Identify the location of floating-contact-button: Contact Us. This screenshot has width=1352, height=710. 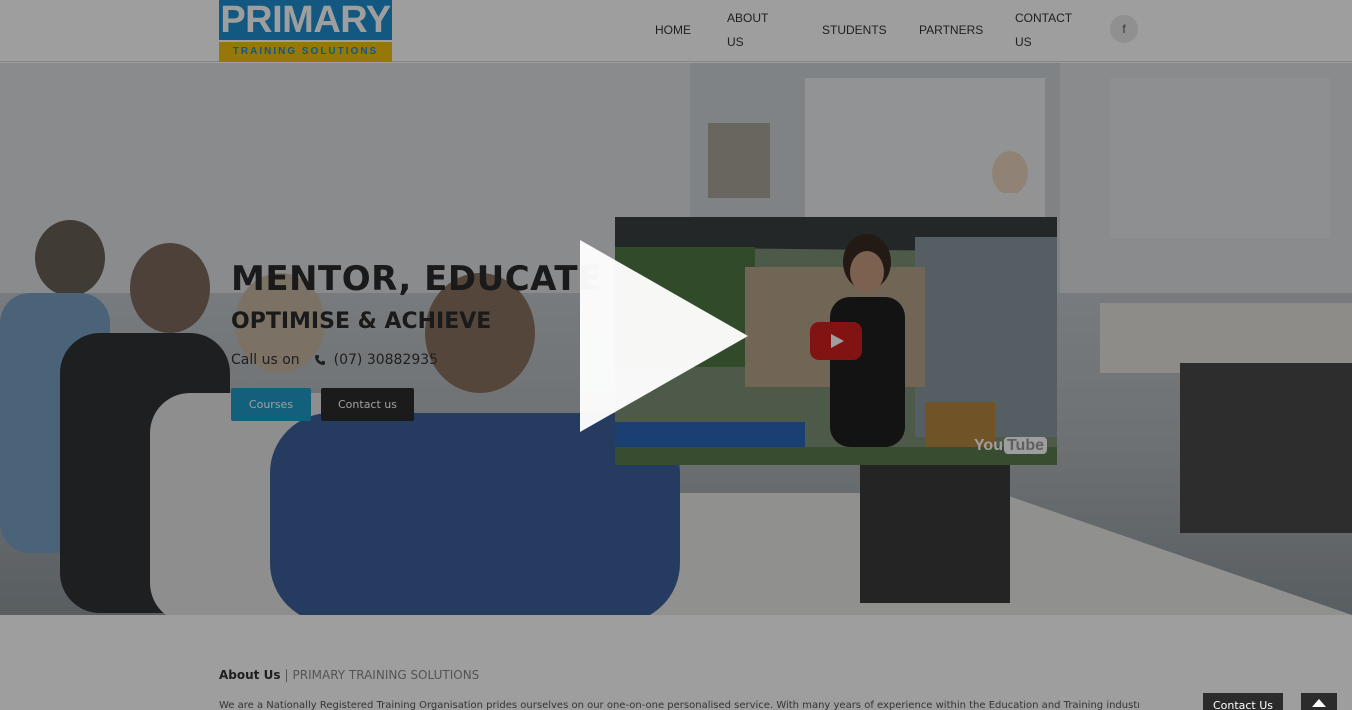
(1243, 701).